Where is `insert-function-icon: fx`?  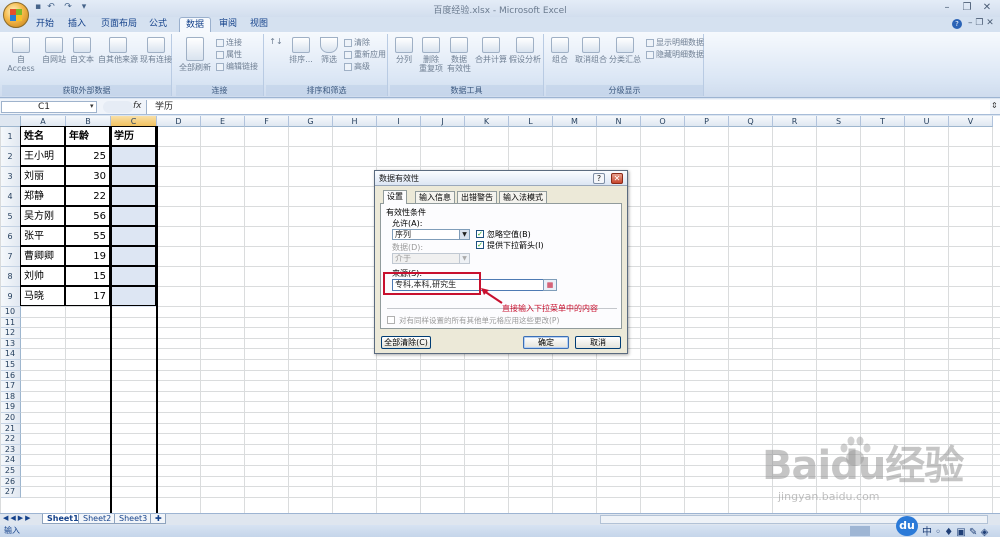 insert-function-icon: fx is located at coordinates (137, 106).